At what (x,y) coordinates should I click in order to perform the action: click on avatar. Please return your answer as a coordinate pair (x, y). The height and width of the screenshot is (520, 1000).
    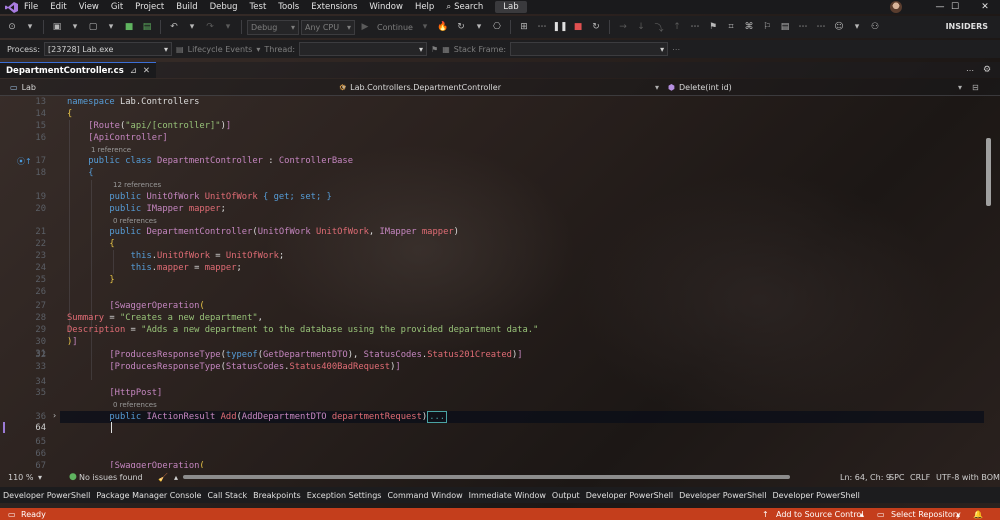
    Looking at the image, I should click on (896, 7).